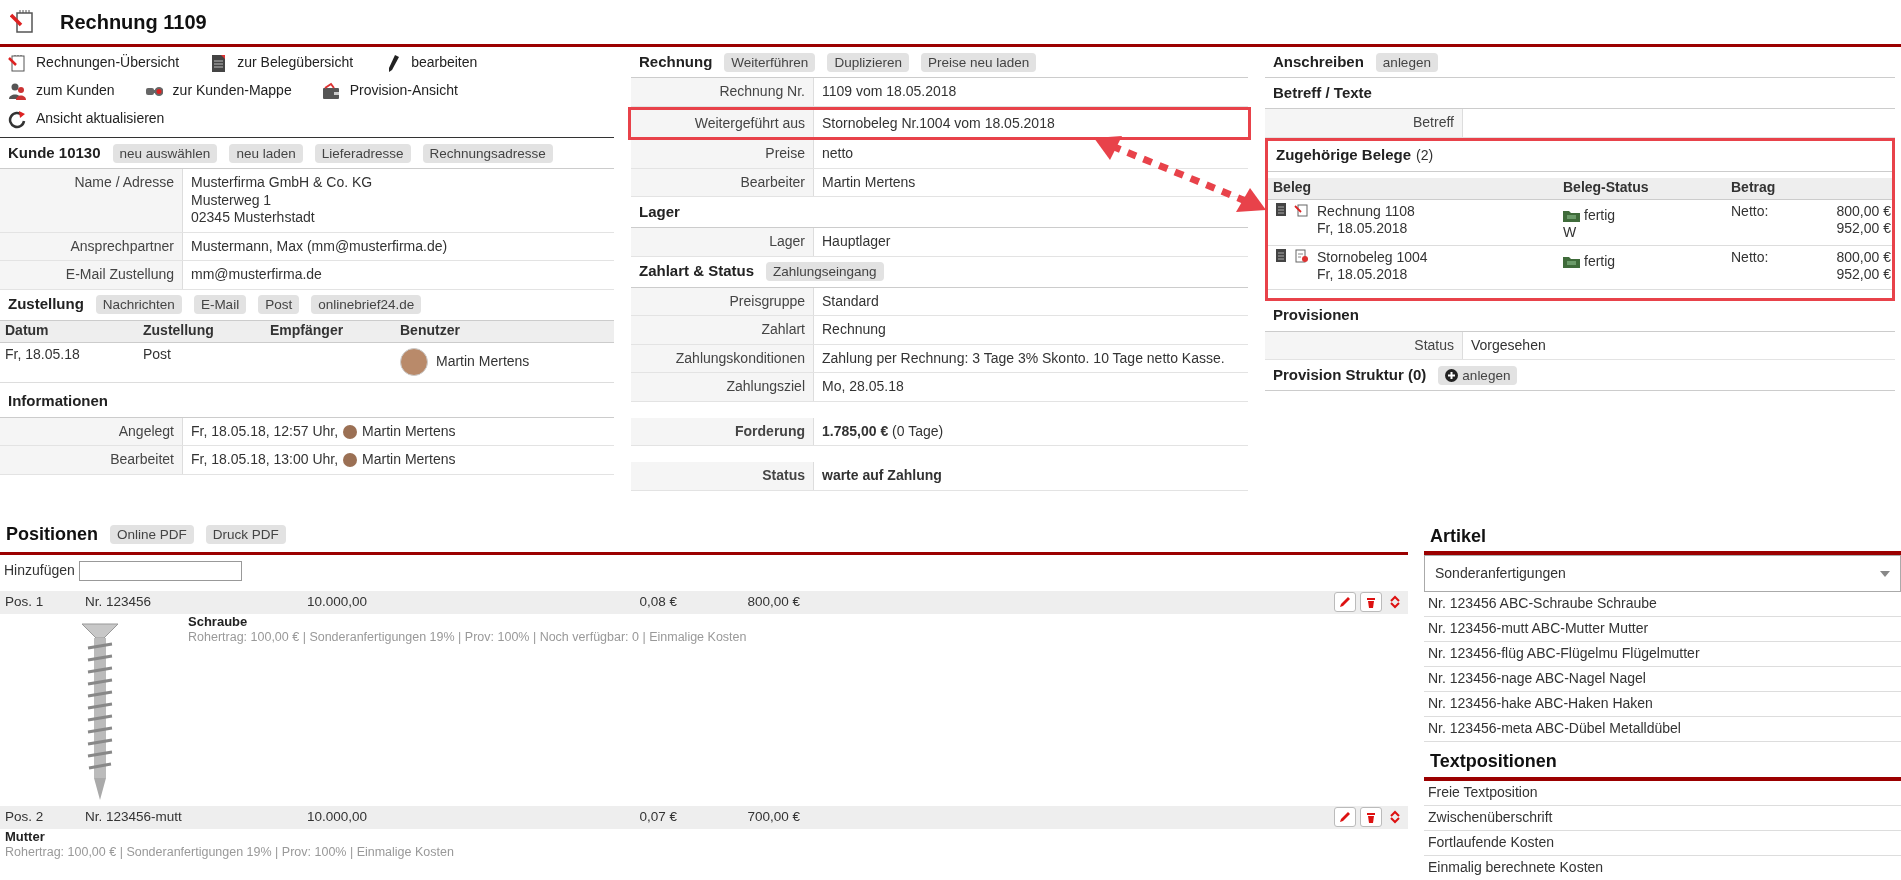 This screenshot has height=880, width=1901. What do you see at coordinates (1662, 679) in the screenshot?
I see `article-item: Nr. 123456-nage ABC-Nagel Nagel` at bounding box center [1662, 679].